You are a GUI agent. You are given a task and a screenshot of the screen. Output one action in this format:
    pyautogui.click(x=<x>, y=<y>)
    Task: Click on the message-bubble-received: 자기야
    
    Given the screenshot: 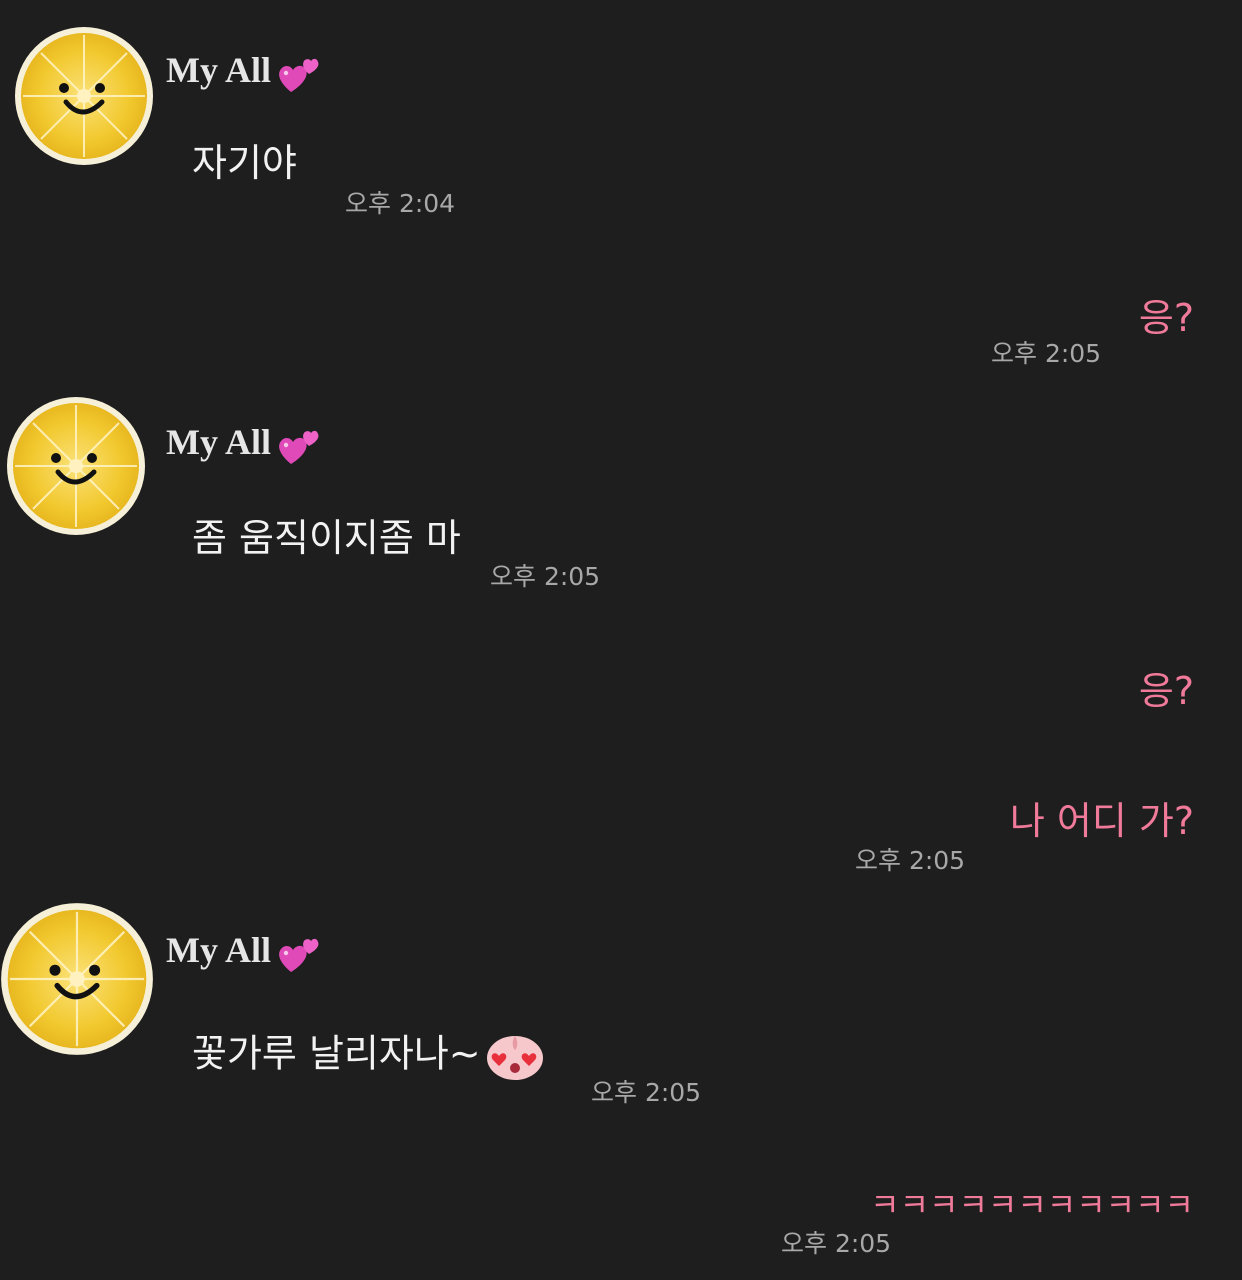 What is the action you would take?
    pyautogui.click(x=244, y=163)
    